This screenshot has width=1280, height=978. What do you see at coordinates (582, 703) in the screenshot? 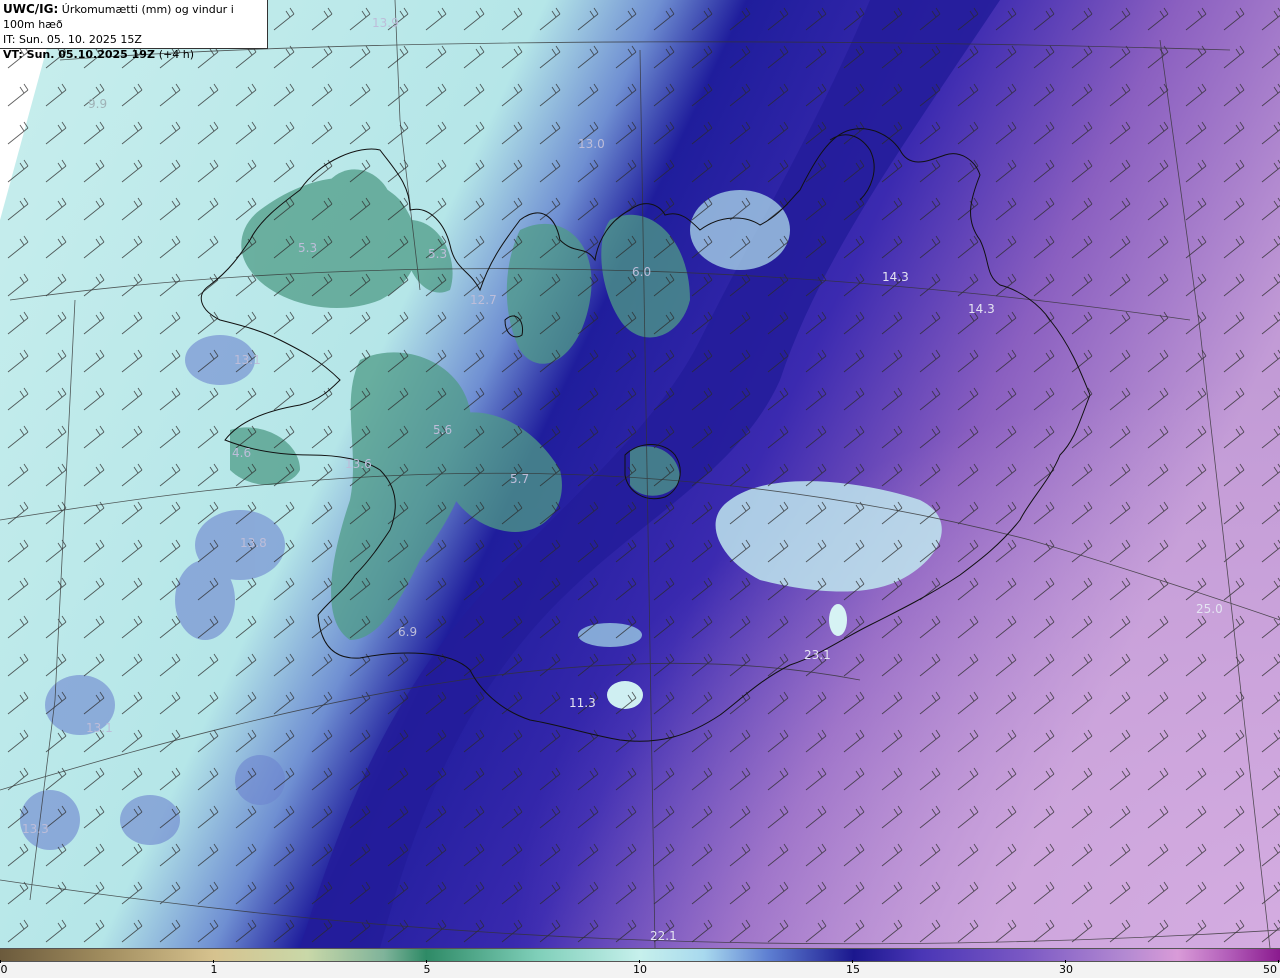
I see `value-label: 11.3` at bounding box center [582, 703].